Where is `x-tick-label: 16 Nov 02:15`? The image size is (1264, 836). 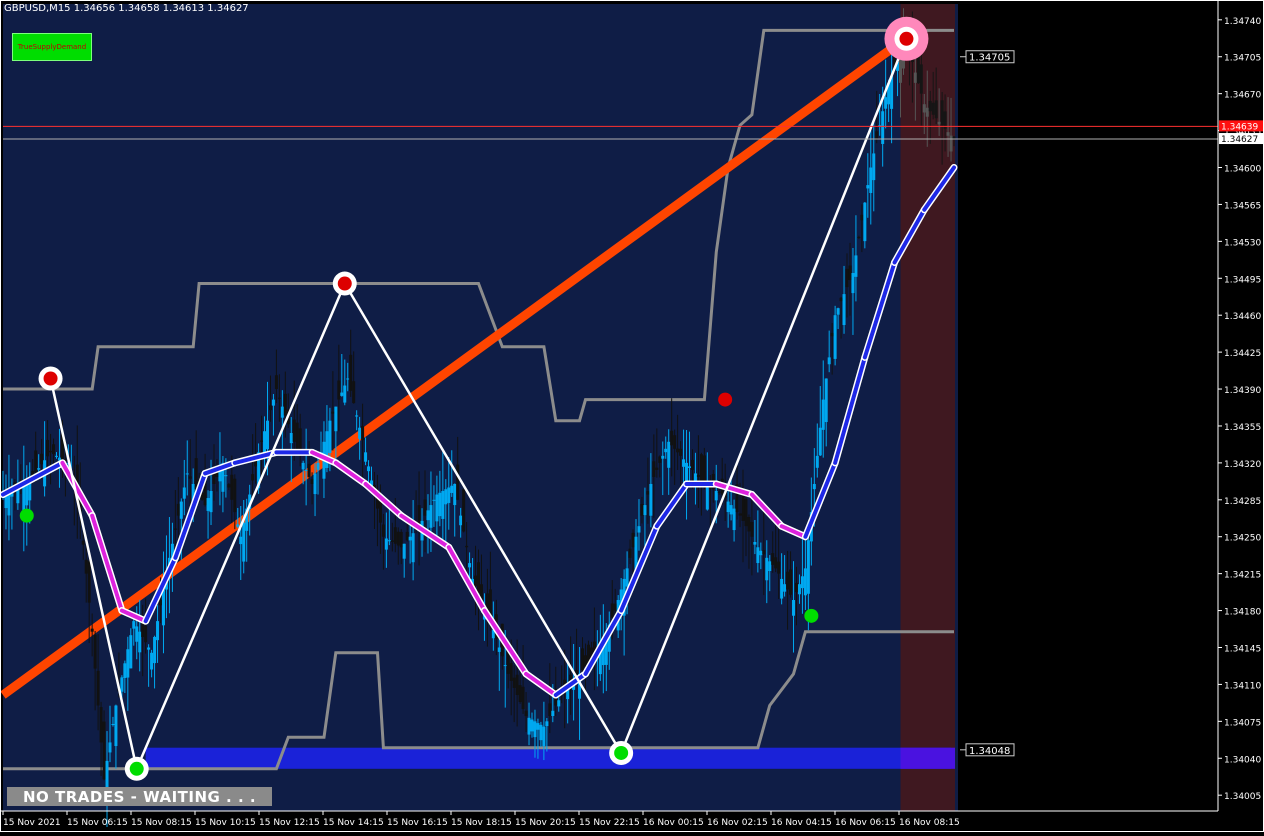
x-tick-label: 16 Nov 02:15 is located at coordinates (737, 823).